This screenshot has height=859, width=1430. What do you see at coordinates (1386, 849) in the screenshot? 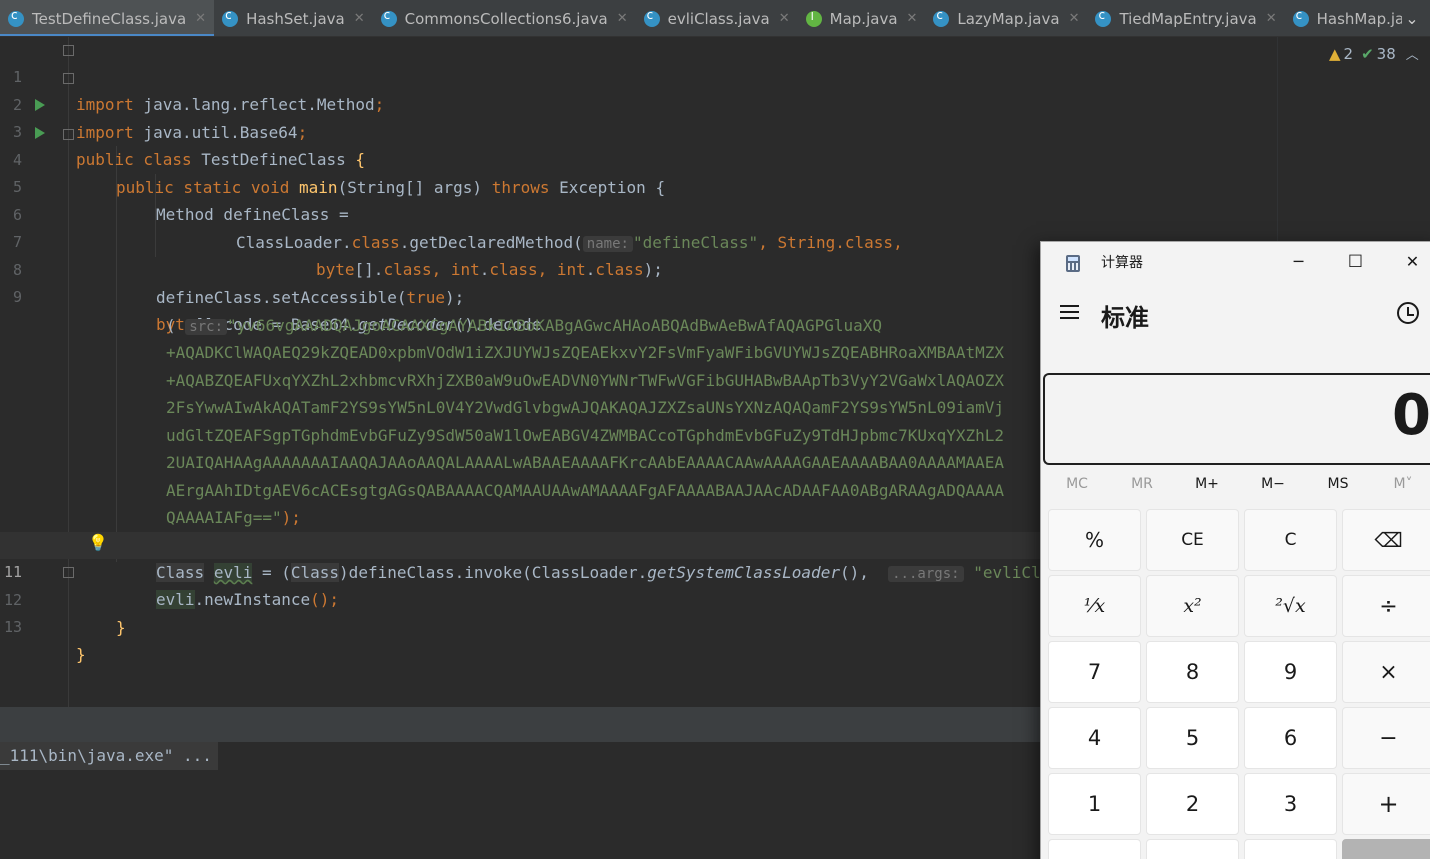
I see `equals-button` at bounding box center [1386, 849].